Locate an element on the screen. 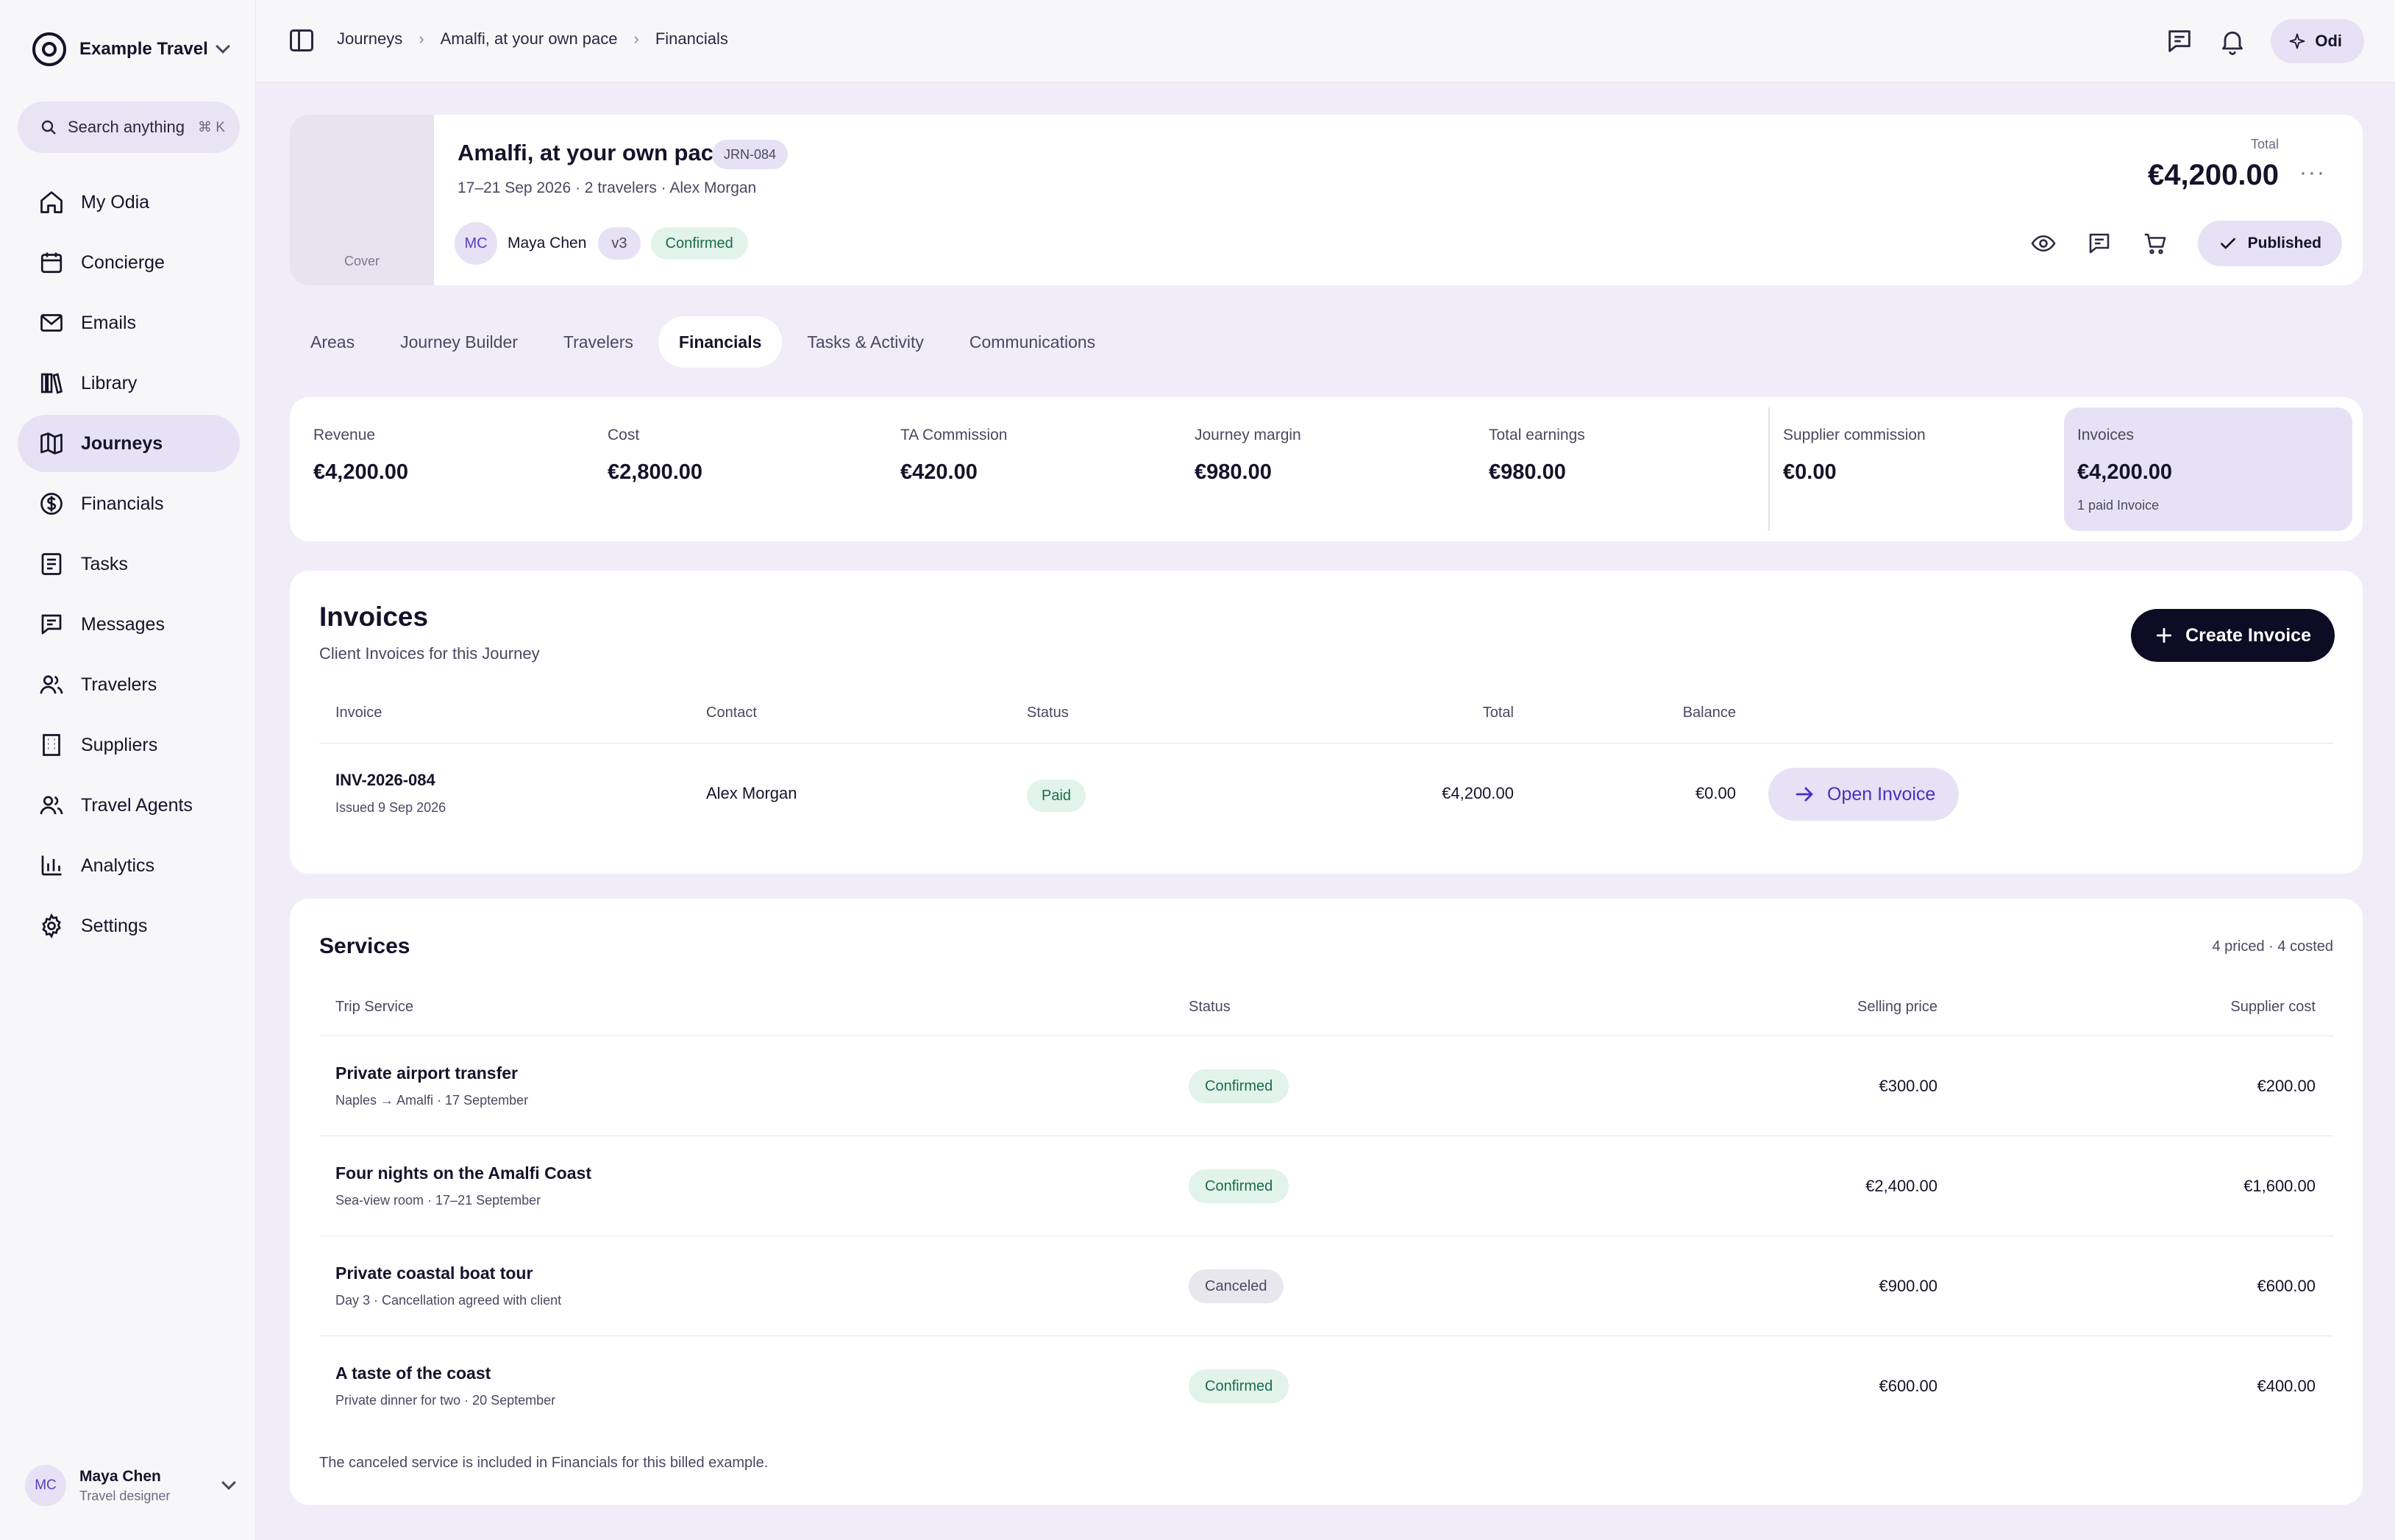  column-header-total: Total is located at coordinates (1498, 713).